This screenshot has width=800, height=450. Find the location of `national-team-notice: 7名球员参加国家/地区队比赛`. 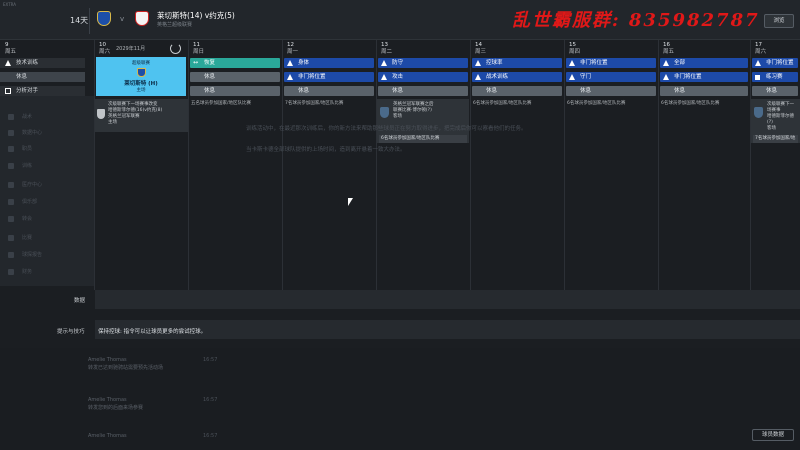

national-team-notice: 7名球员参加国家/地区队比赛 is located at coordinates (314, 103).